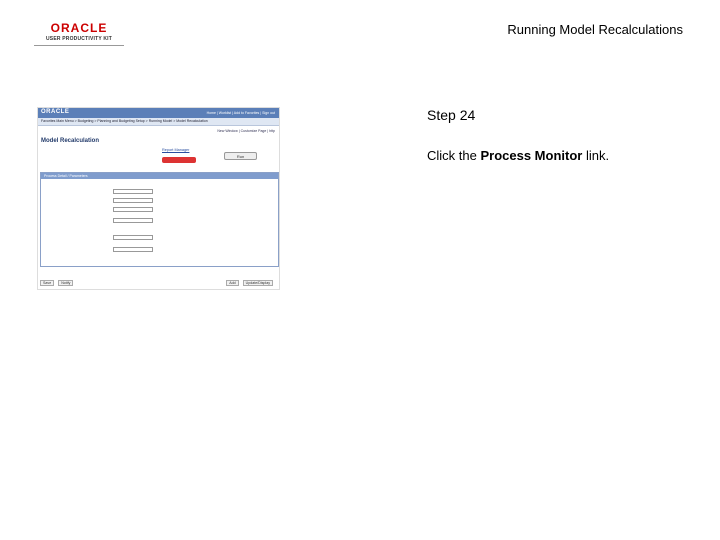 The image size is (720, 540). I want to click on process-monitor-highlight, so click(179, 160).